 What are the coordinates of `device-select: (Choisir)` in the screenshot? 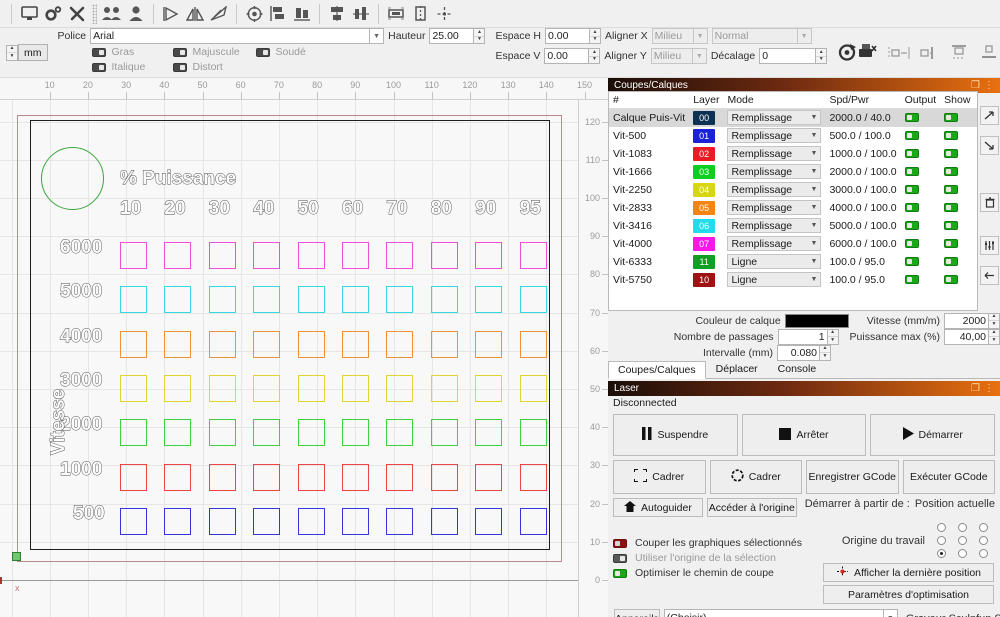 It's located at (773, 613).